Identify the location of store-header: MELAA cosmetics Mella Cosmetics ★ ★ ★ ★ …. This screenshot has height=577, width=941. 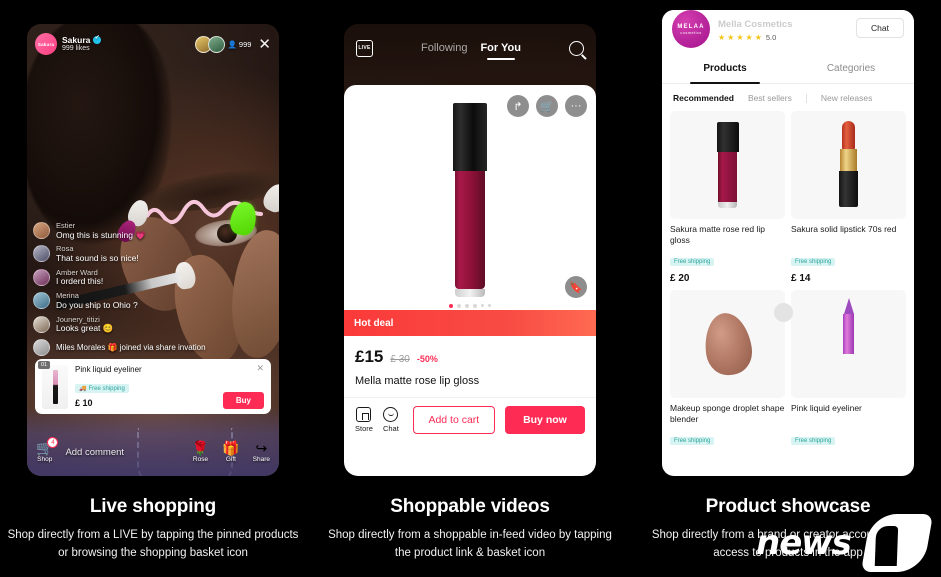
(788, 32).